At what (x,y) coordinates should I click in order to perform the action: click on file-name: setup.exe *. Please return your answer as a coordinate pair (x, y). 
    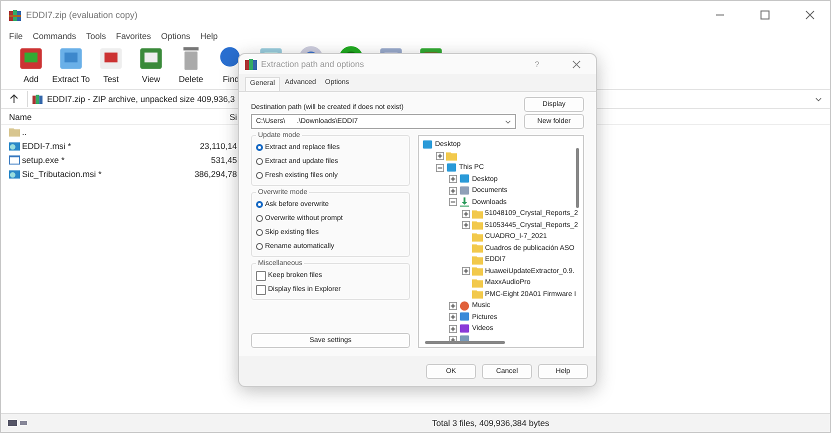
    Looking at the image, I should click on (43, 160).